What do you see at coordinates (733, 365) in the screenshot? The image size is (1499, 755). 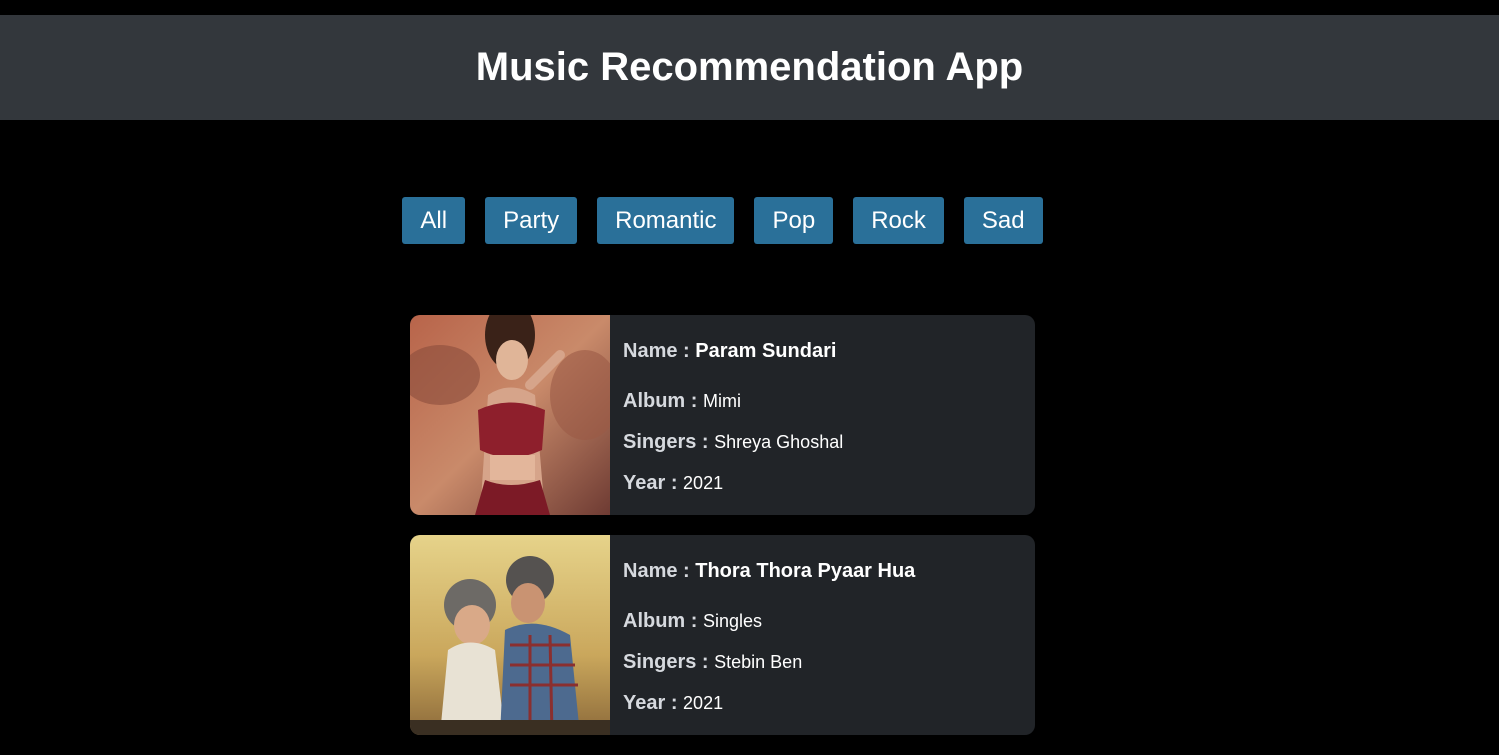 I see `song-name-row: Name : Param Sundari` at bounding box center [733, 365].